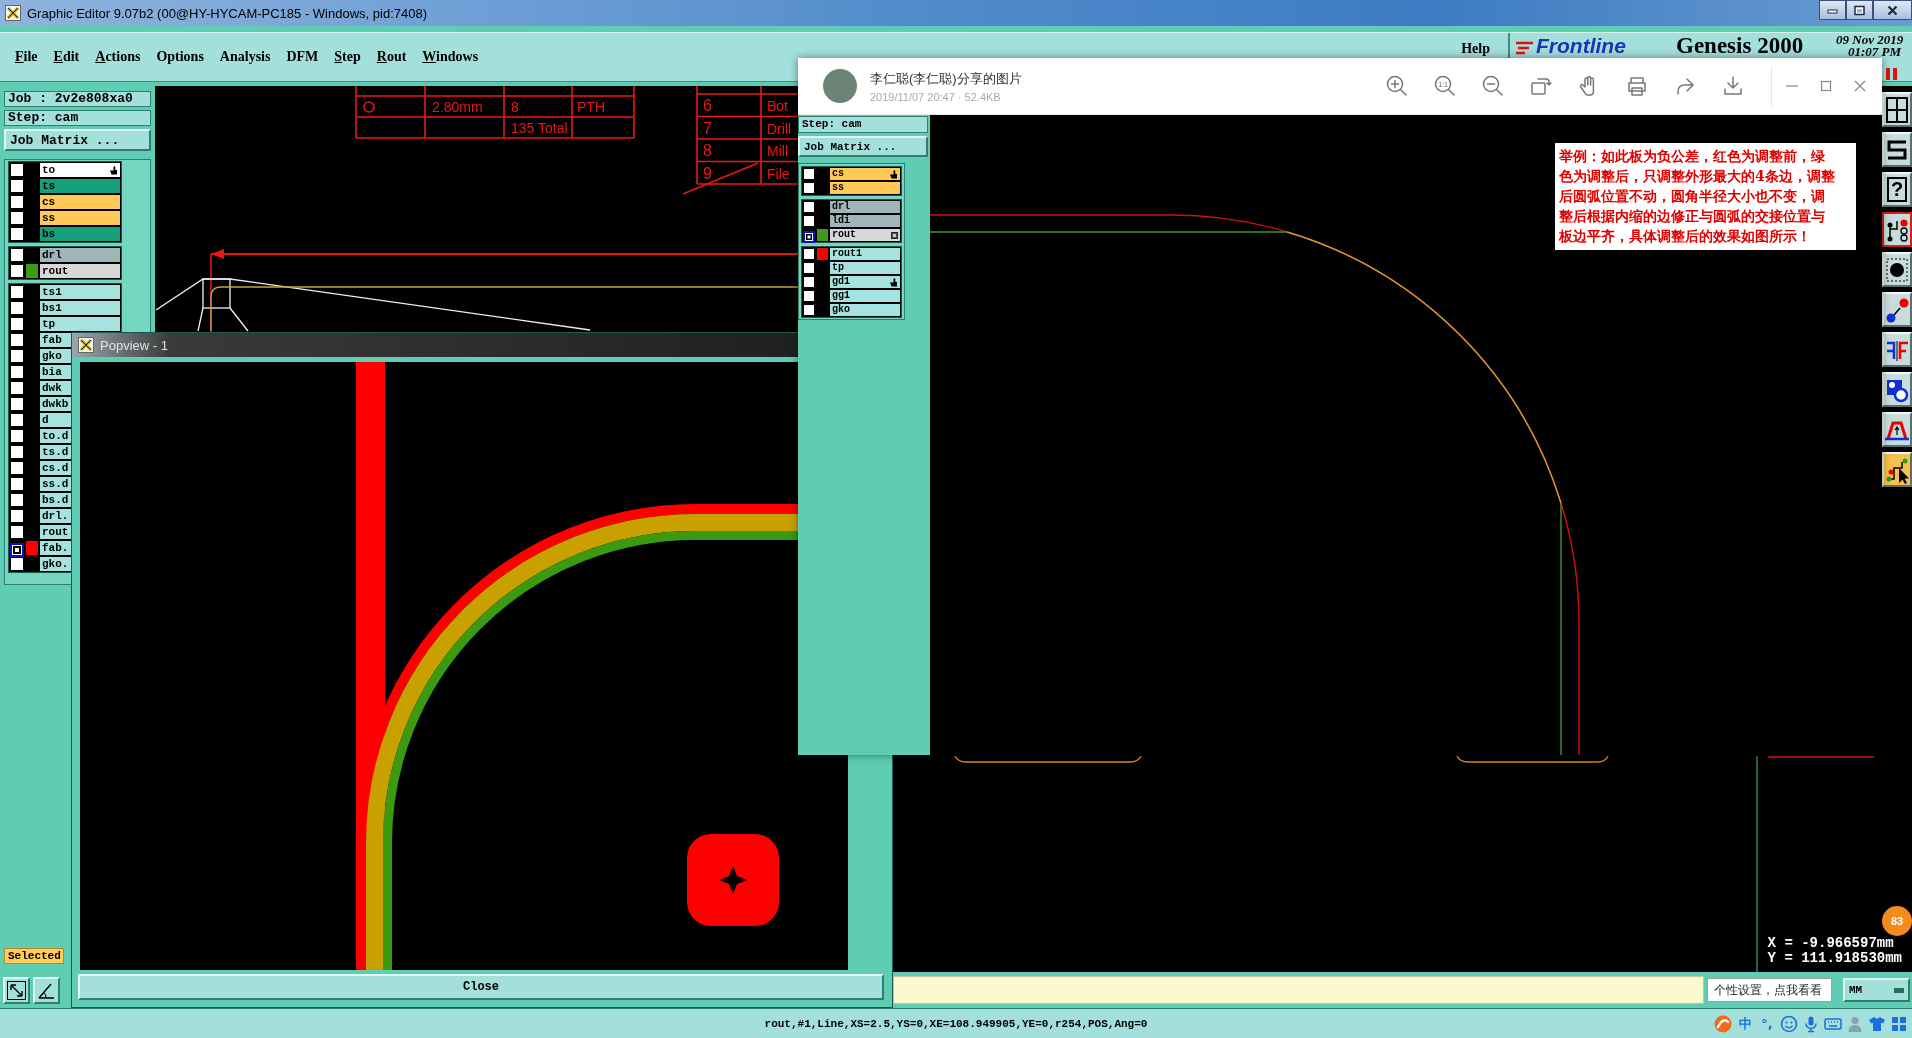 The image size is (1912, 1038). Describe the element at coordinates (1892, 10) in the screenshot. I see `close-button` at that location.